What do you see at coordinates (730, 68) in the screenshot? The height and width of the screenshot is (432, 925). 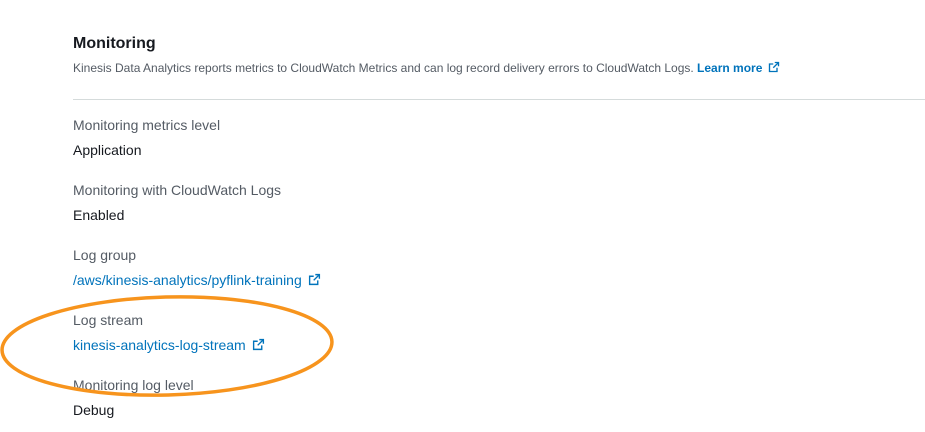 I see `learn-more-label: Learn more` at bounding box center [730, 68].